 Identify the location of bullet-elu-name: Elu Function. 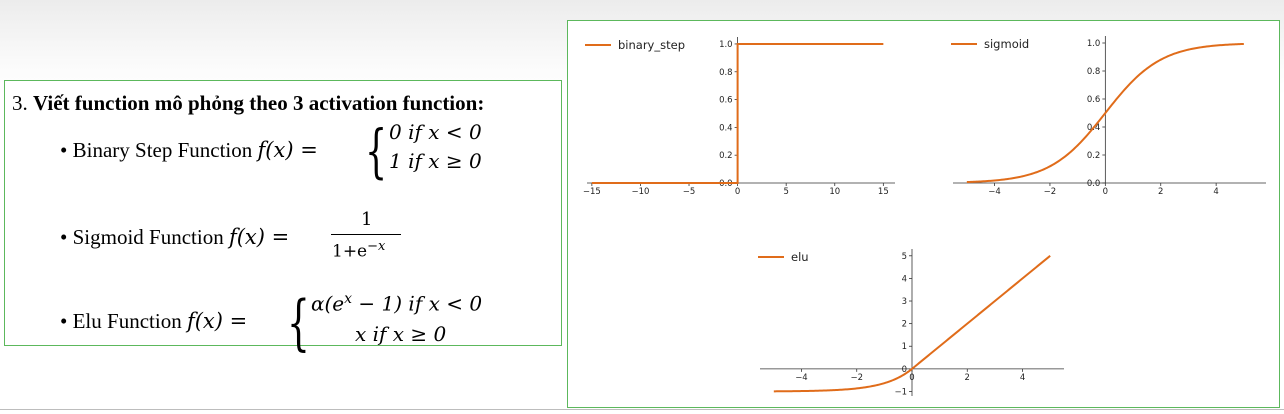
(127, 321).